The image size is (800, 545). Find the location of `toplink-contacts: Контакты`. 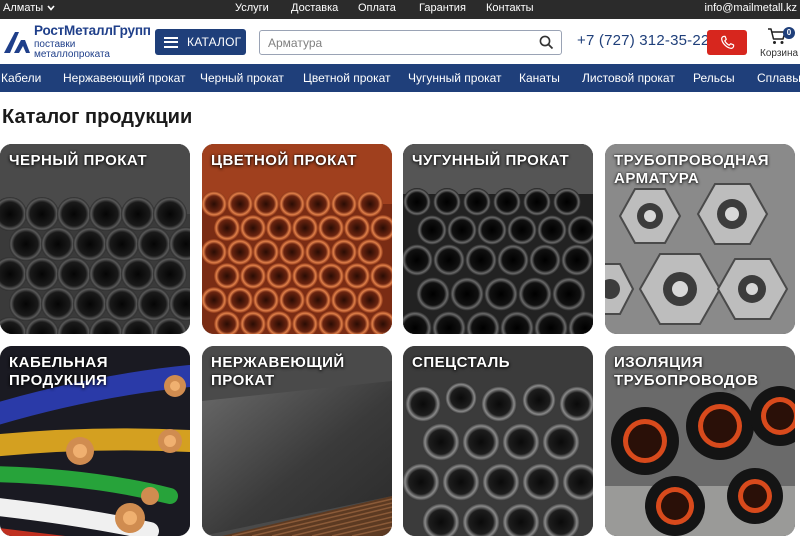

toplink-contacts: Контакты is located at coordinates (510, 8).